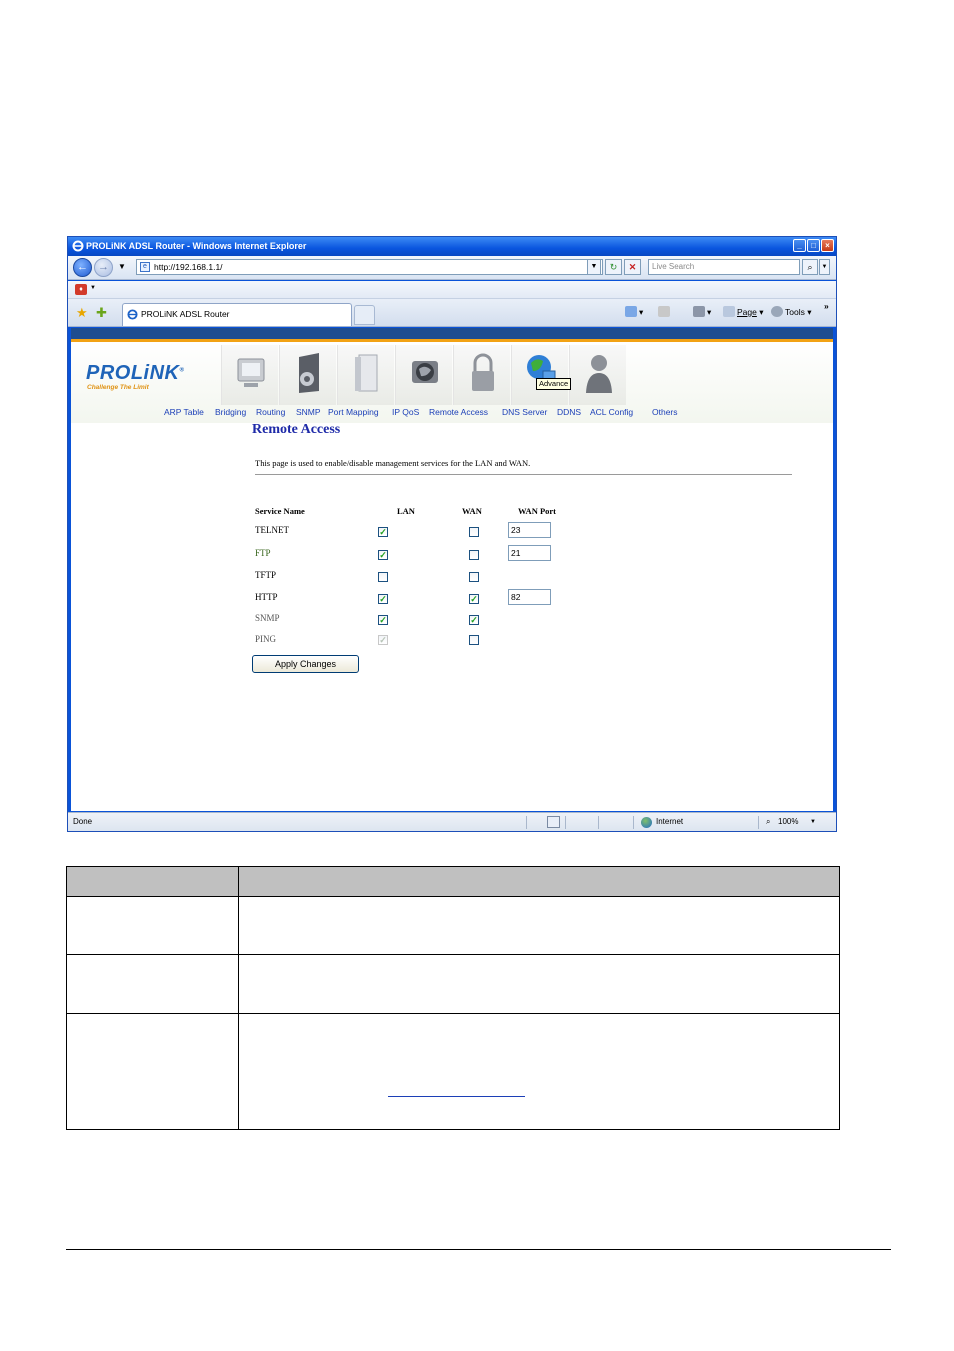  I want to click on close-button: ×, so click(827, 245).